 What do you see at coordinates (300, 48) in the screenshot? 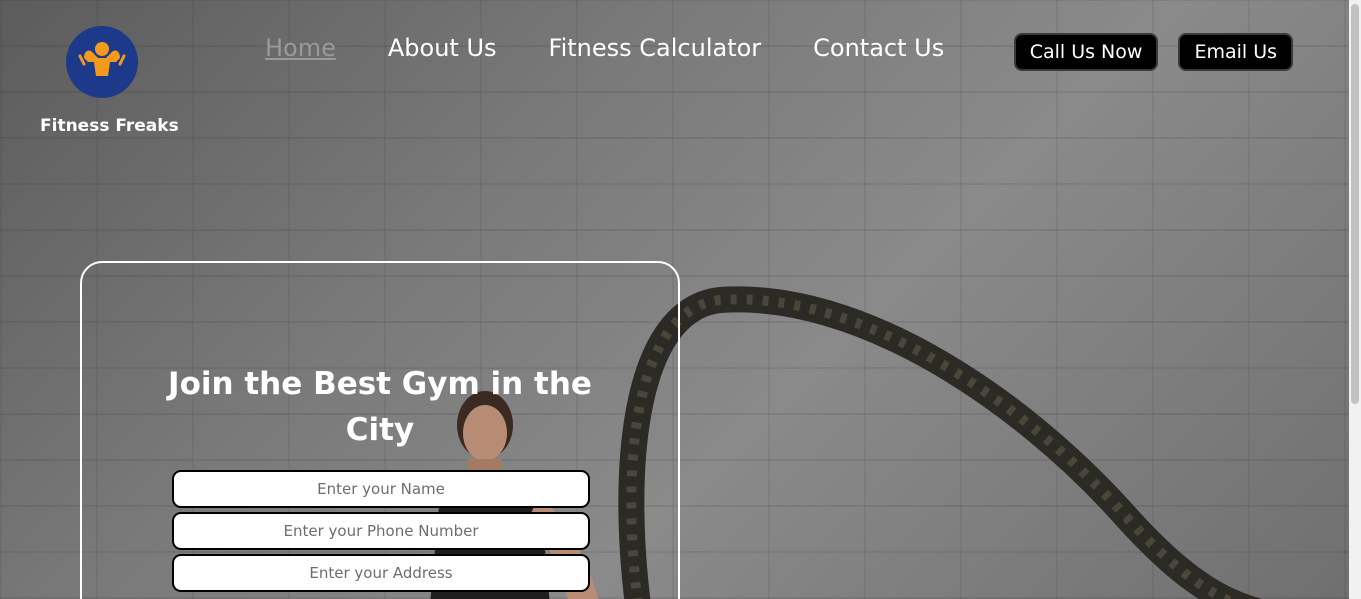
I see `nav-item-home: Home` at bounding box center [300, 48].